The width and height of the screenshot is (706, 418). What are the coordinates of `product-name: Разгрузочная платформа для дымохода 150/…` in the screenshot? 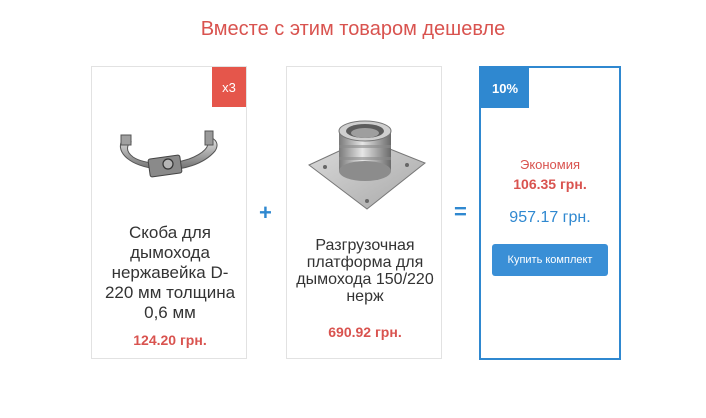 It's located at (365, 271).